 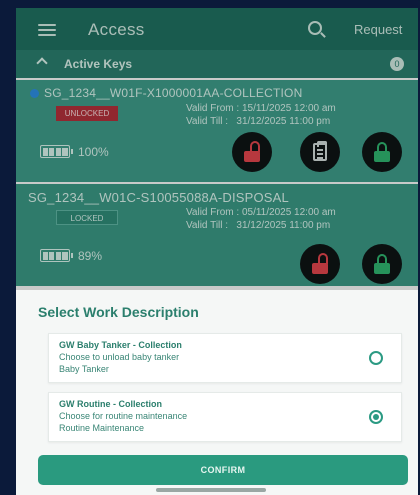 I want to click on option-subtitle: Choose to unload baby tanker, so click(x=119, y=357).